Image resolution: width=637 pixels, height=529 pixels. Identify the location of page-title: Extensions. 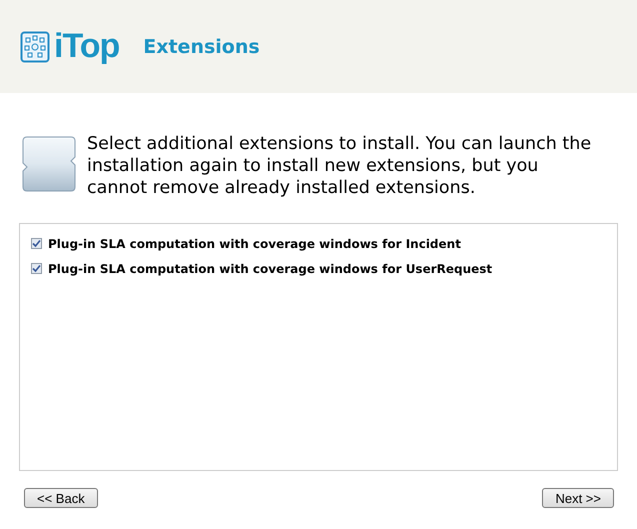
(201, 47).